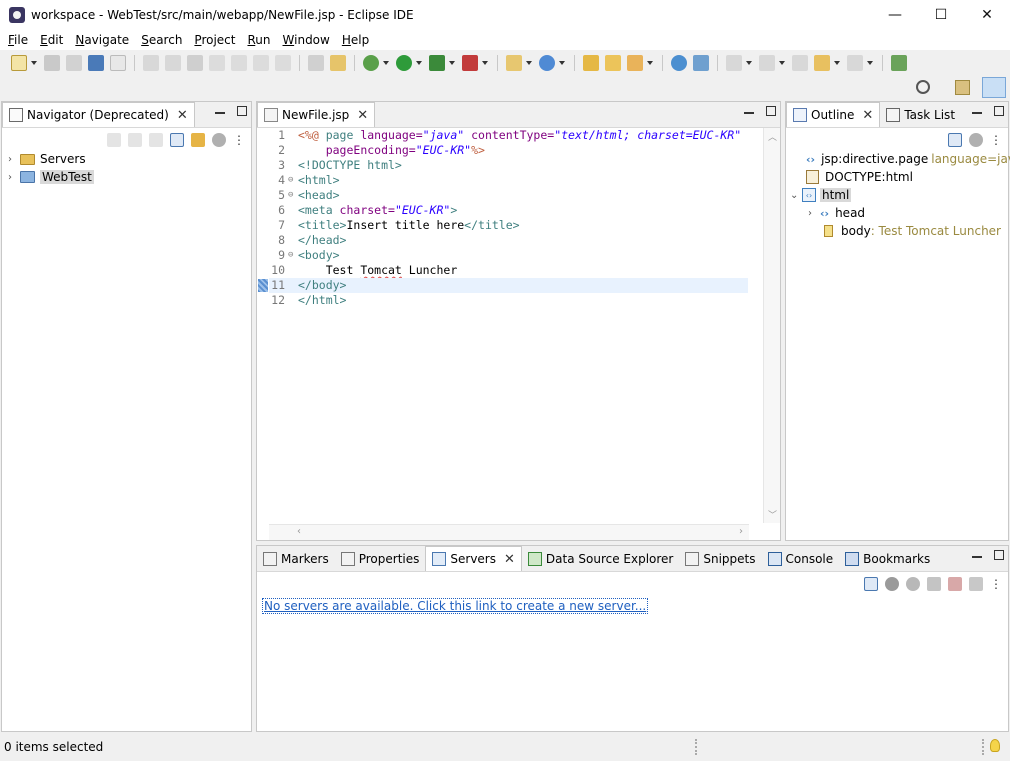 The width and height of the screenshot is (1010, 761). What do you see at coordinates (509, 270) in the screenshot?
I see `code-line: 10 Test Tomcat Luncher` at bounding box center [509, 270].